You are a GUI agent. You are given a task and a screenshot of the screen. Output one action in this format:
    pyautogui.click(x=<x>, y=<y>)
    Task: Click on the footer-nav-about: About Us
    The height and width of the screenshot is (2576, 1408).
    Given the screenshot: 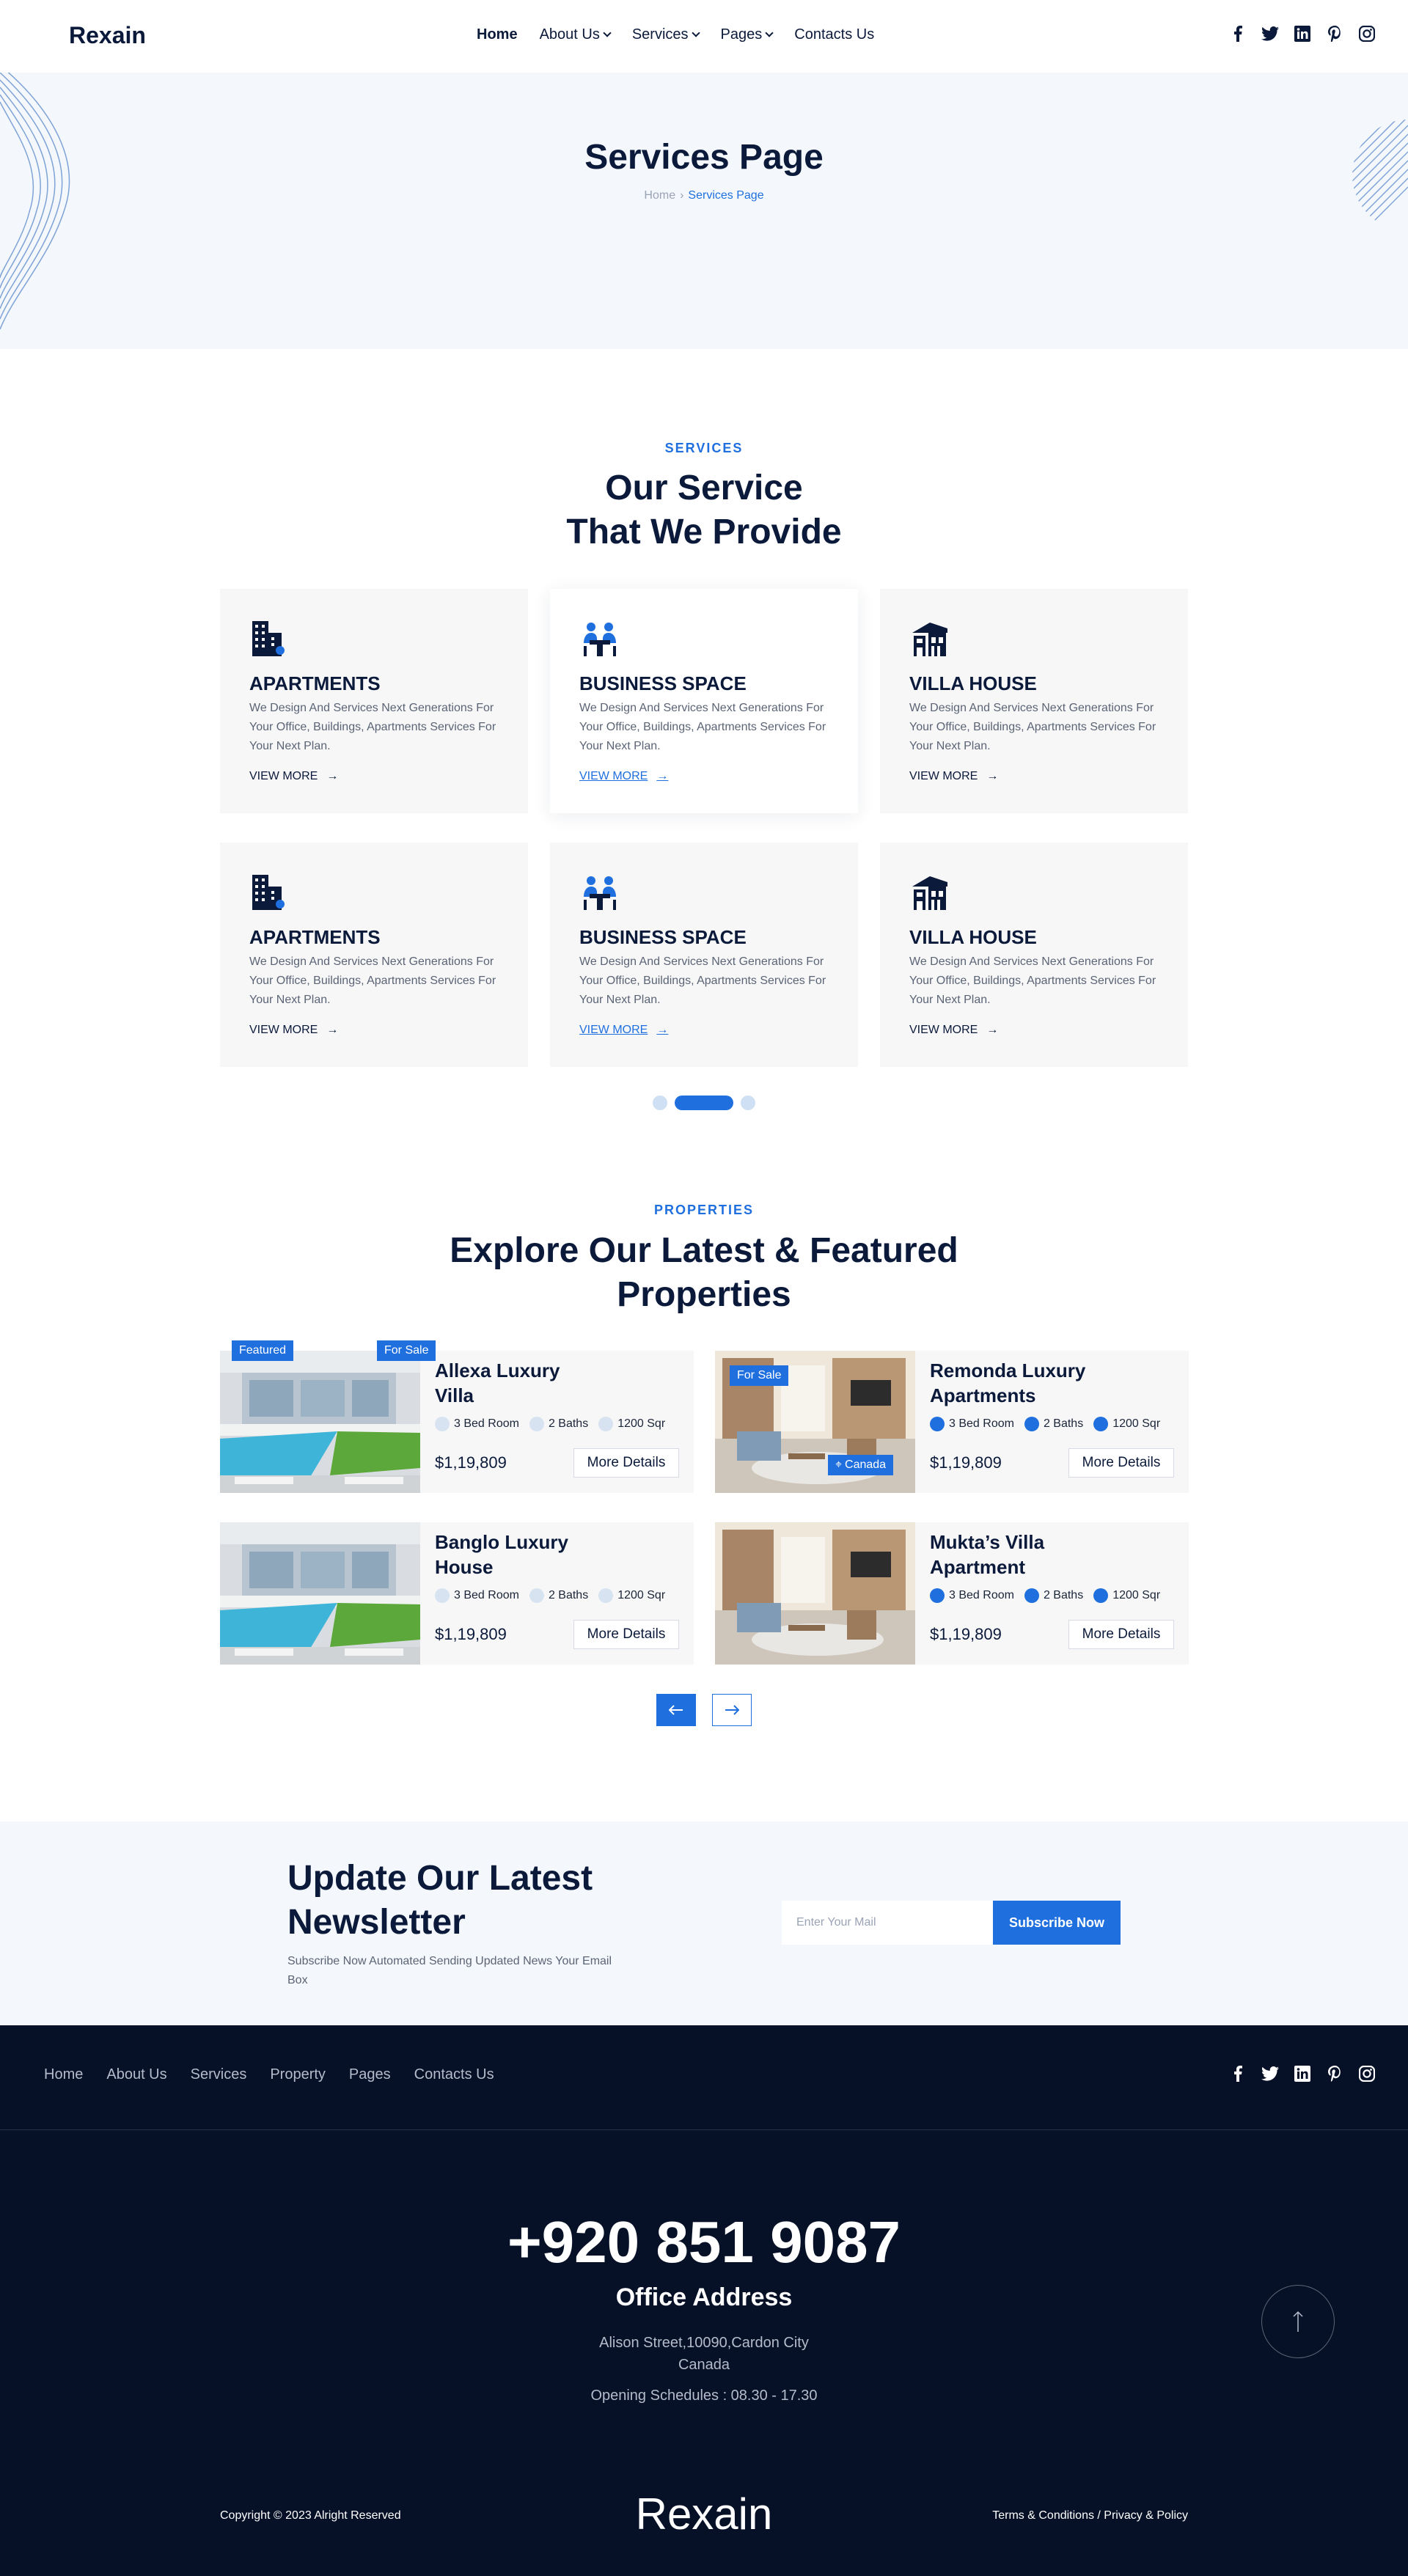 What is the action you would take?
    pyautogui.click(x=136, y=2075)
    